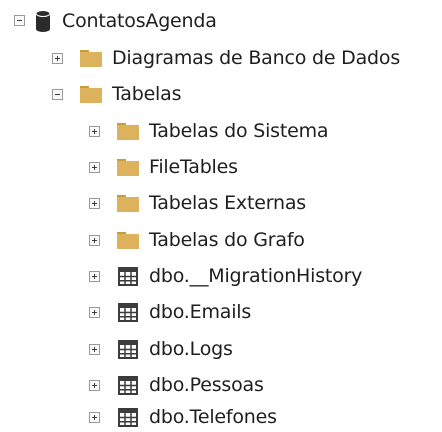 This screenshot has height=432, width=442. I want to click on tree-node-label: dbo.Emails, so click(200, 312).